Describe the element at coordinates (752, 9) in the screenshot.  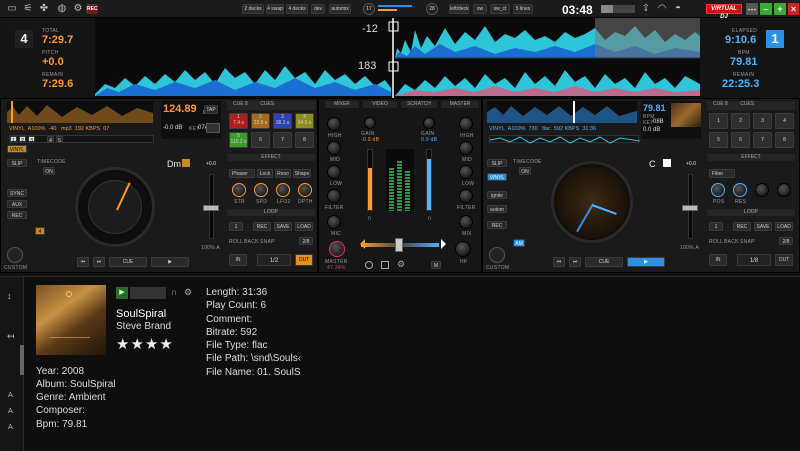
I see `settings-window-icon: ⋯` at that location.